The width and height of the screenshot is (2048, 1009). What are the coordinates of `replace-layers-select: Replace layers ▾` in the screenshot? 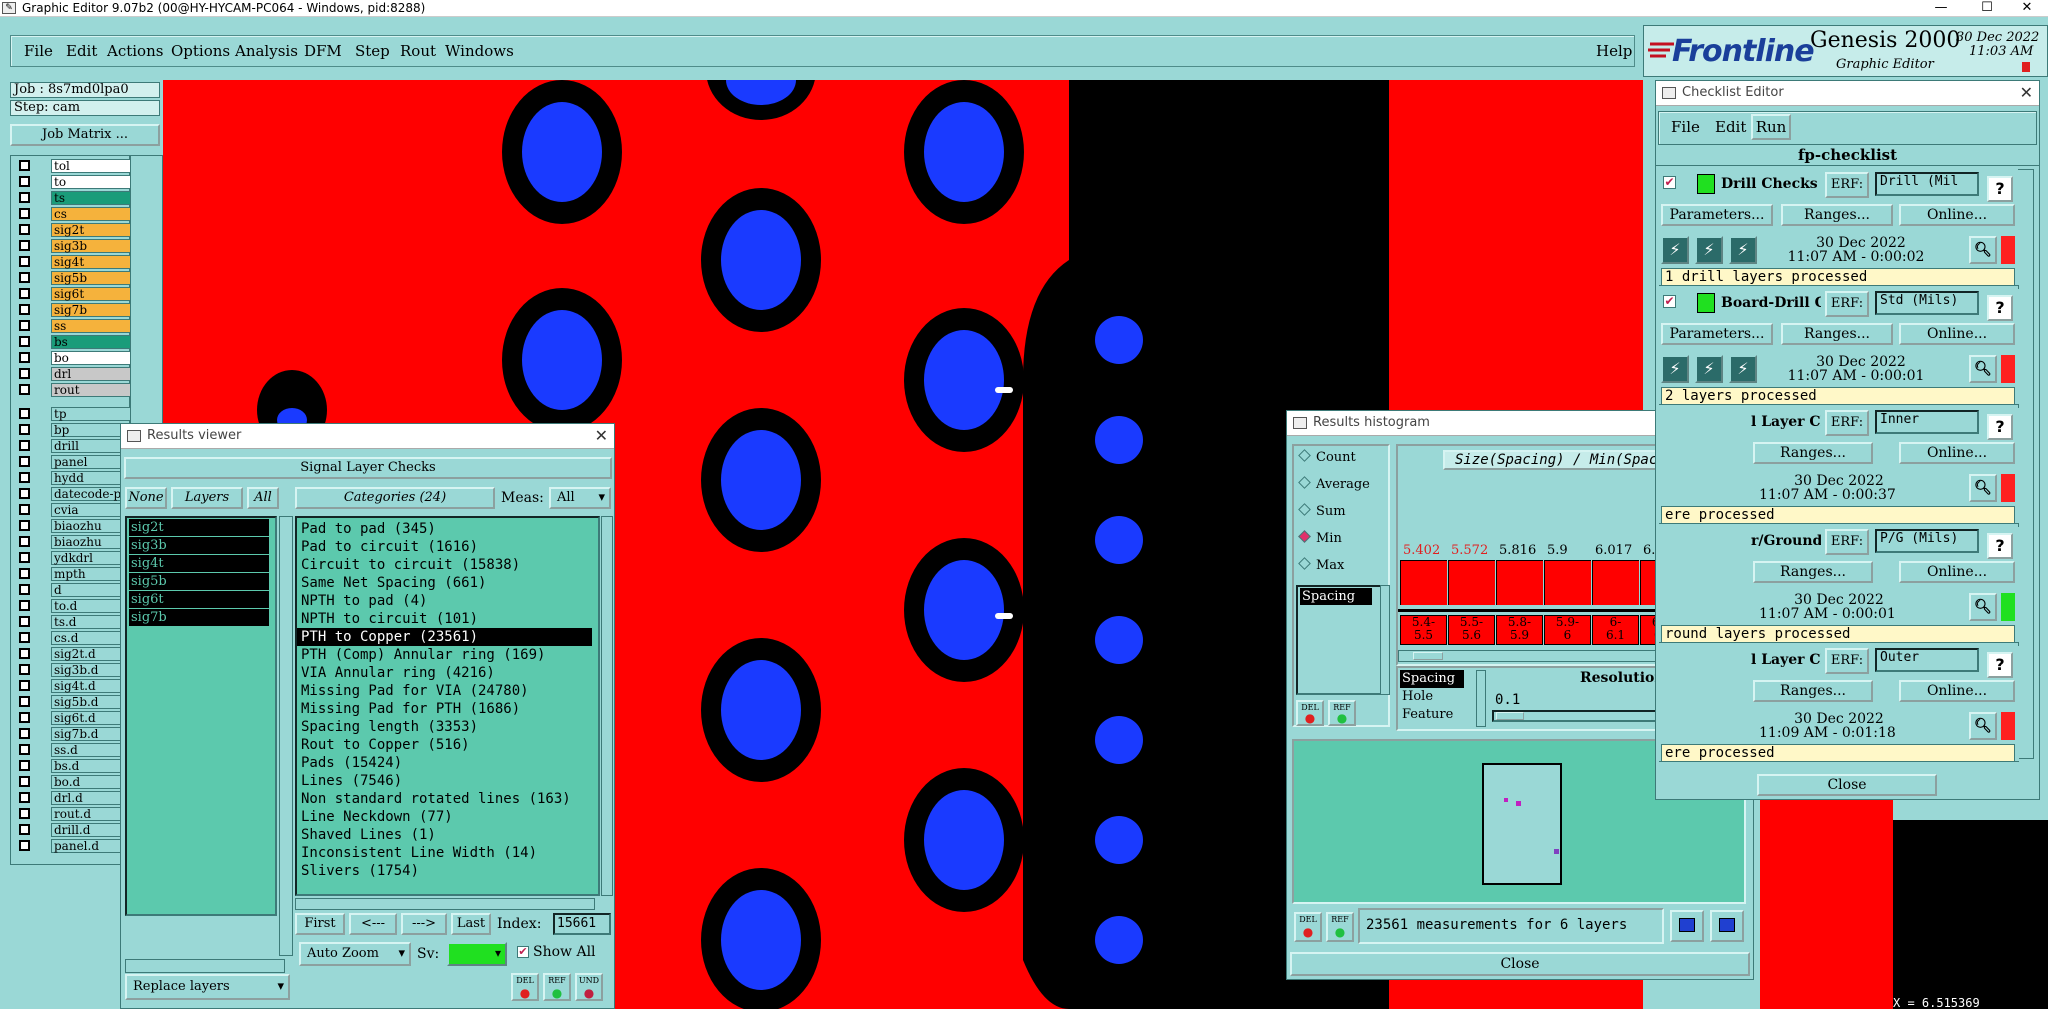 It's located at (207, 987).